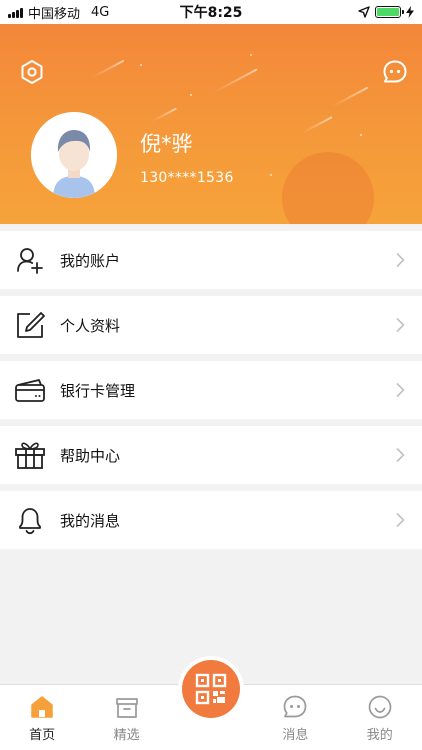 This screenshot has width=422, height=750. What do you see at coordinates (389, 12) in the screenshot?
I see `battery-icon` at bounding box center [389, 12].